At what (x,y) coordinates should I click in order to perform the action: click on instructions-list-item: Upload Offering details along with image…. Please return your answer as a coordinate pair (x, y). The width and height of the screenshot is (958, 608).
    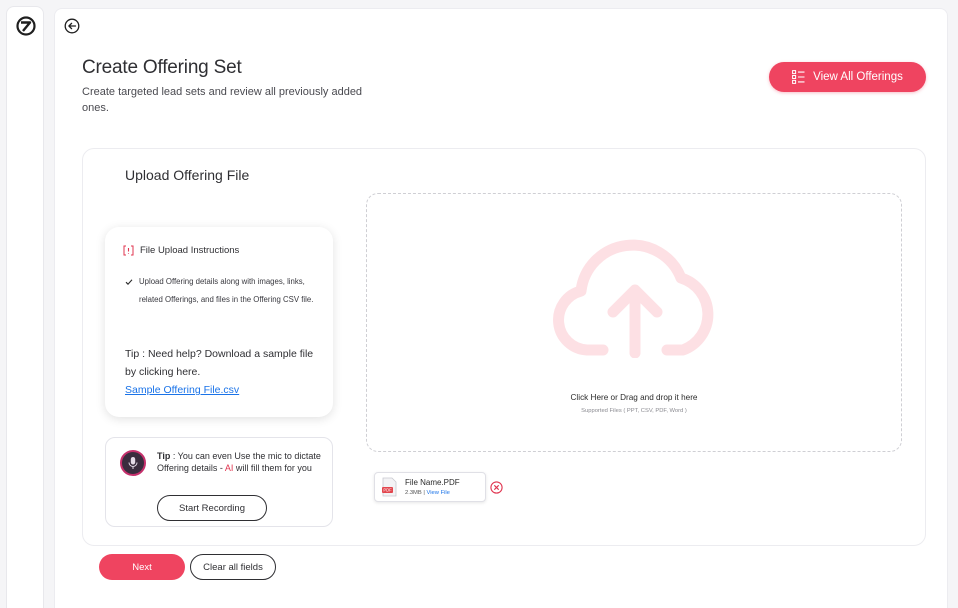
    Looking at the image, I should click on (225, 291).